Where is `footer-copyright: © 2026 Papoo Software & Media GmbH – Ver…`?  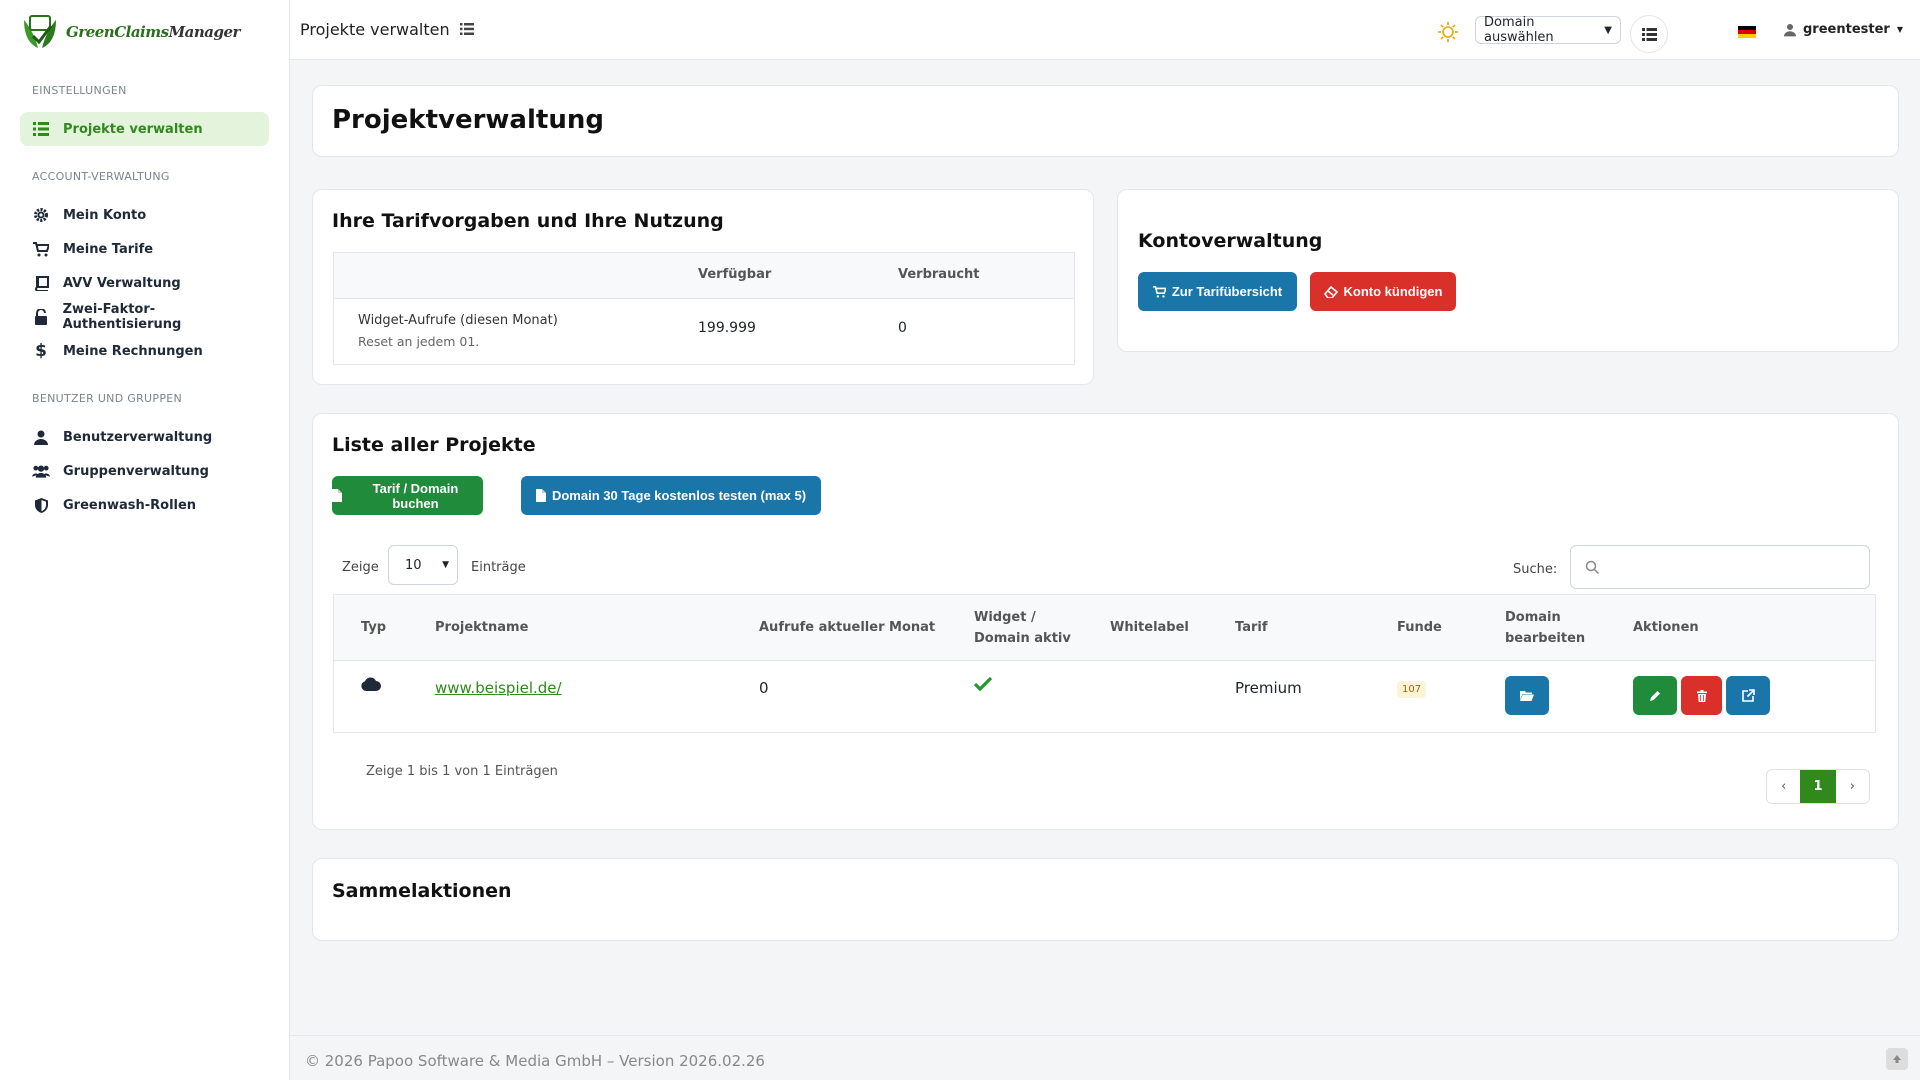
footer-copyright: © 2026 Papoo Software & Media GmbH – Ver… is located at coordinates (535, 1061).